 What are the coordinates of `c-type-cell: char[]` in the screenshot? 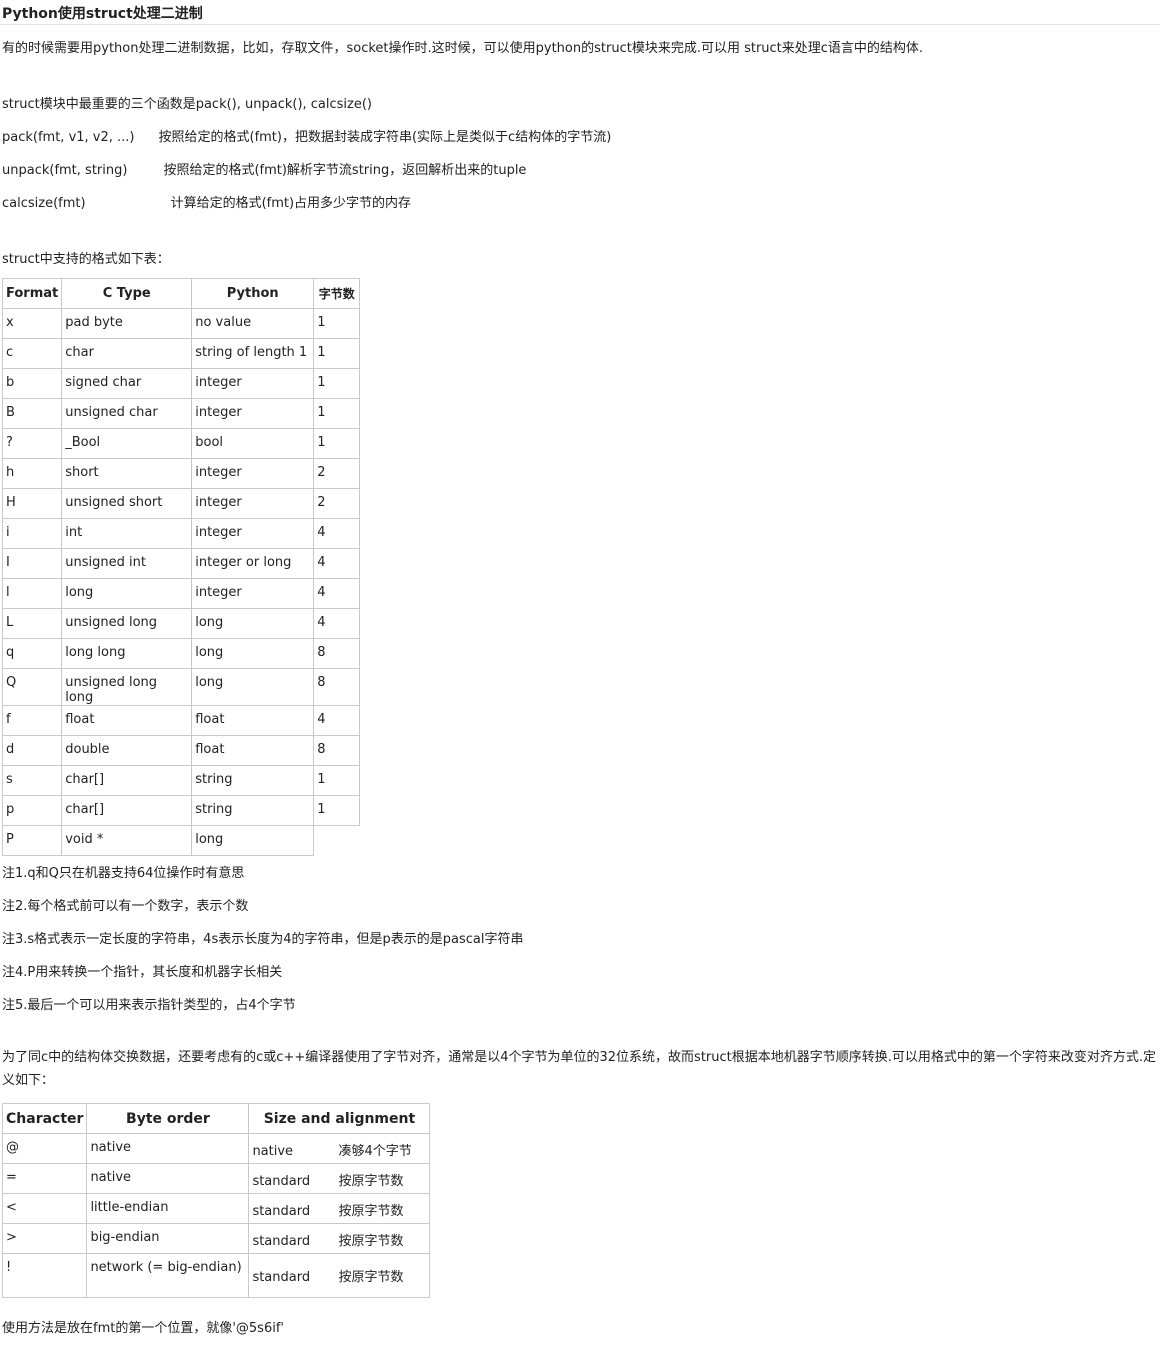 It's located at (127, 810).